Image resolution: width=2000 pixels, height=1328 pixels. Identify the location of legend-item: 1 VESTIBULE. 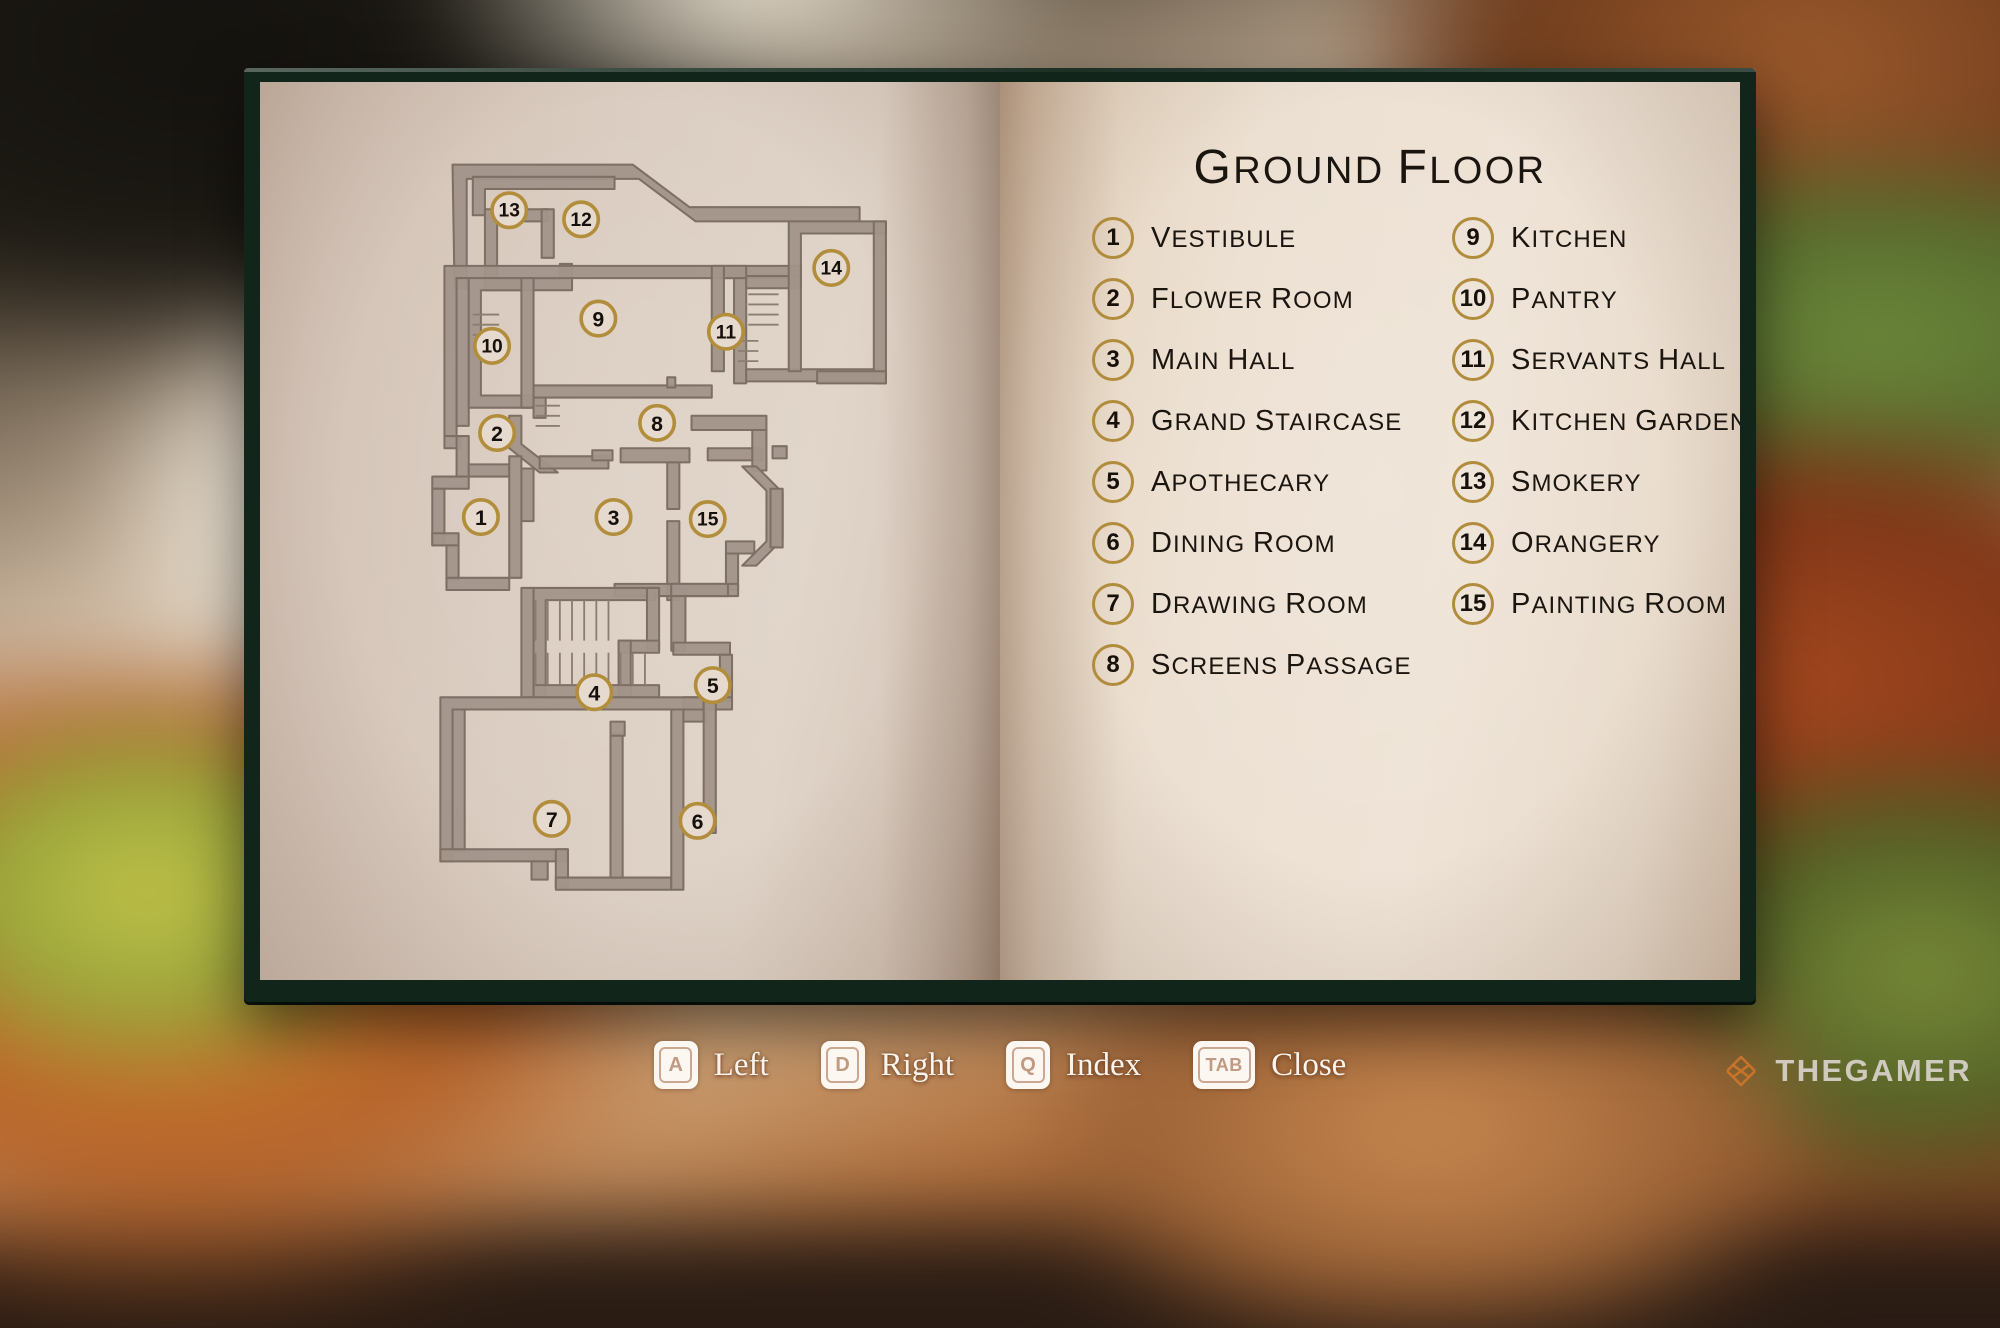
(1242, 238).